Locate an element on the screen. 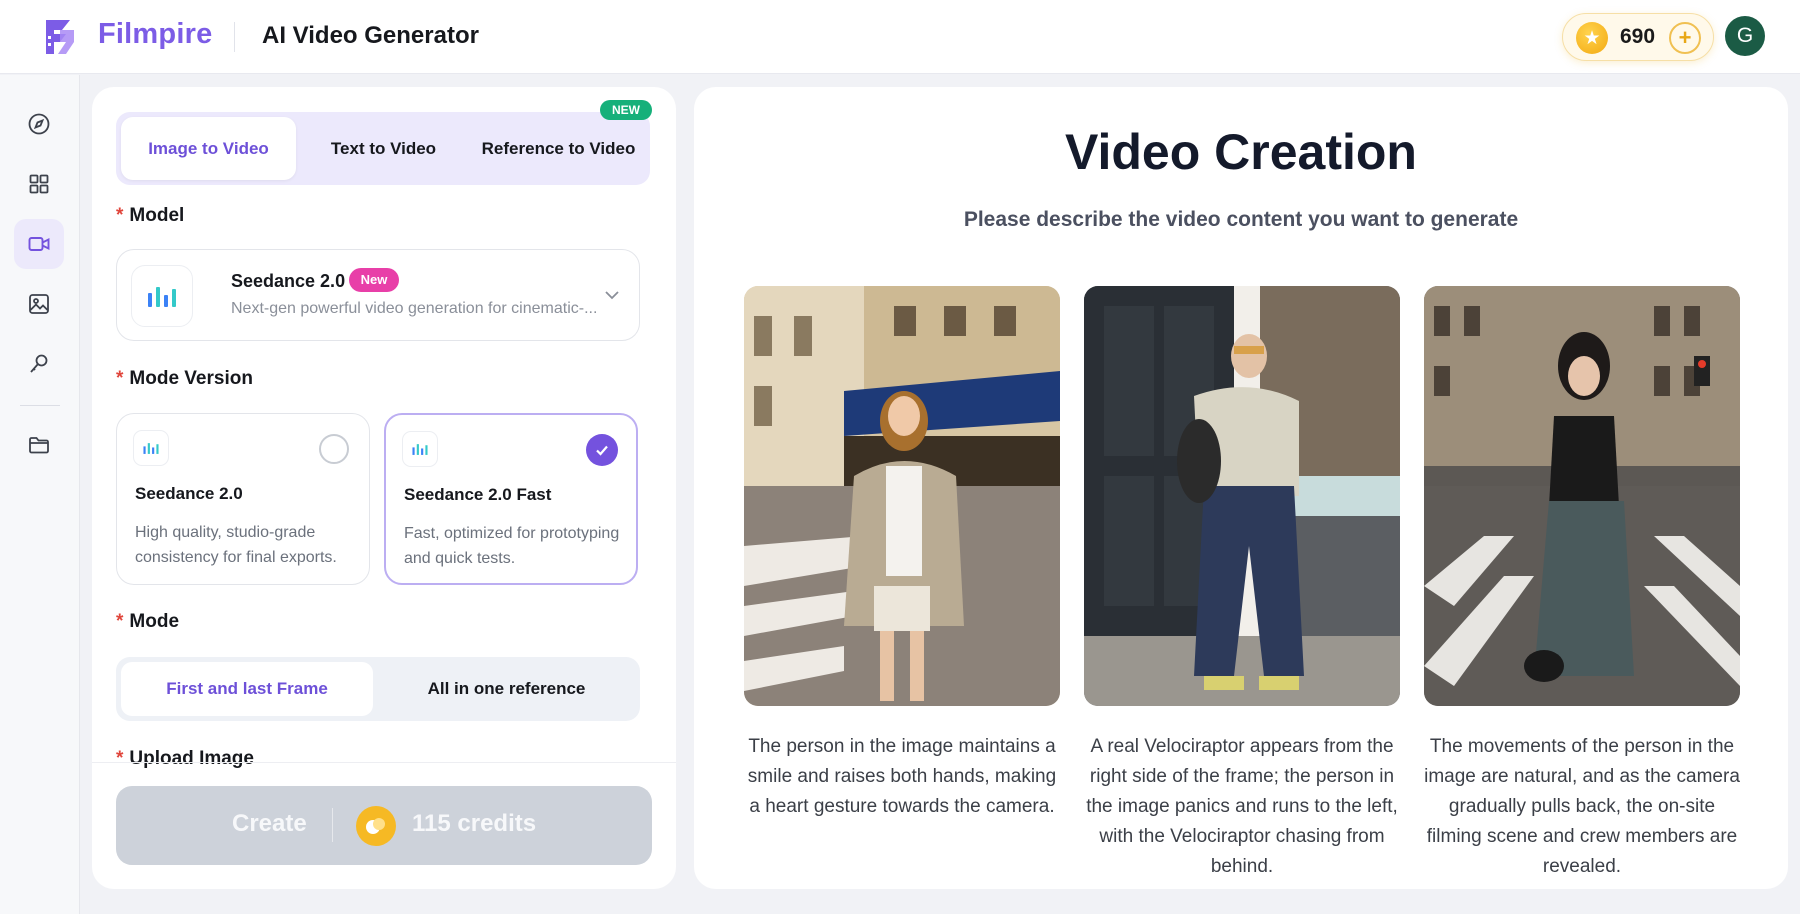 The image size is (1800, 914). grid-icon is located at coordinates (39, 184).